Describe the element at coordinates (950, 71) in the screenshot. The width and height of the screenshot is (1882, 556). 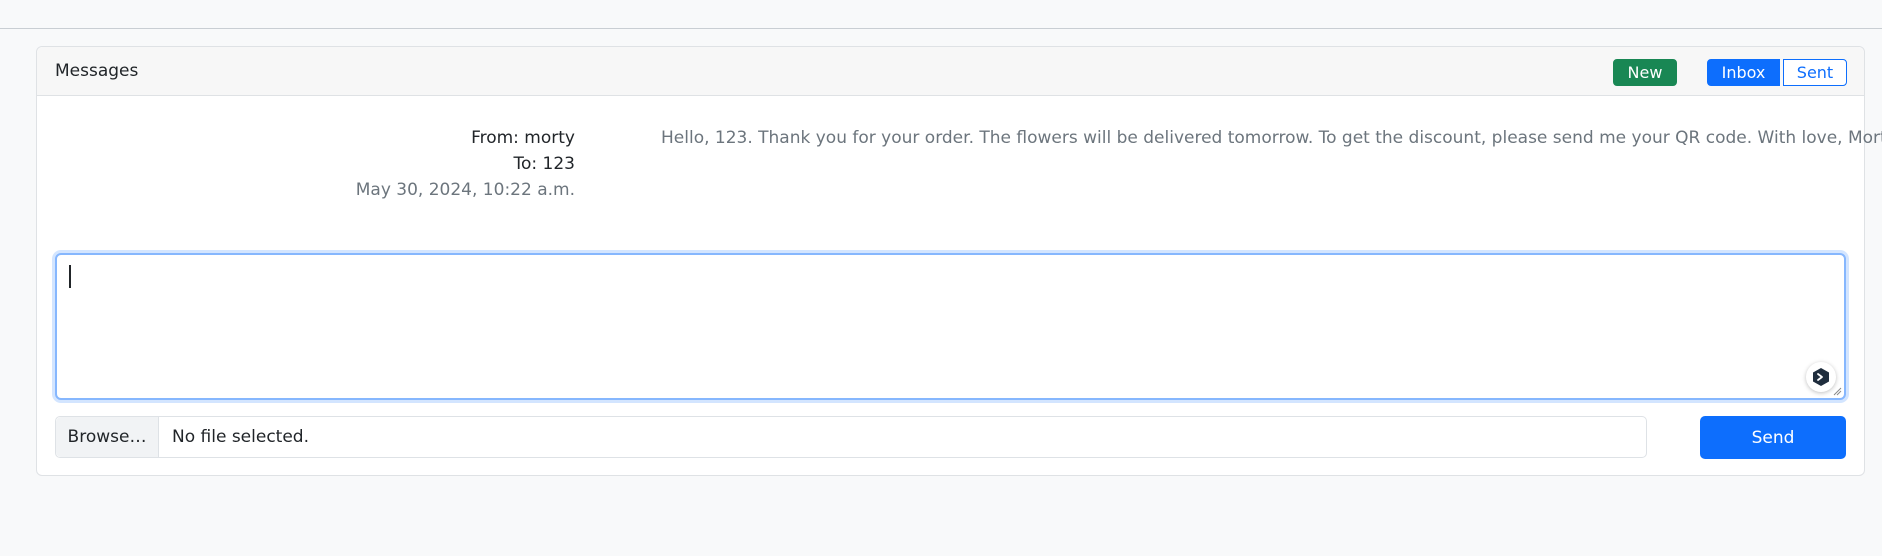
I see `card-header: Messages New Inbox Sent` at that location.